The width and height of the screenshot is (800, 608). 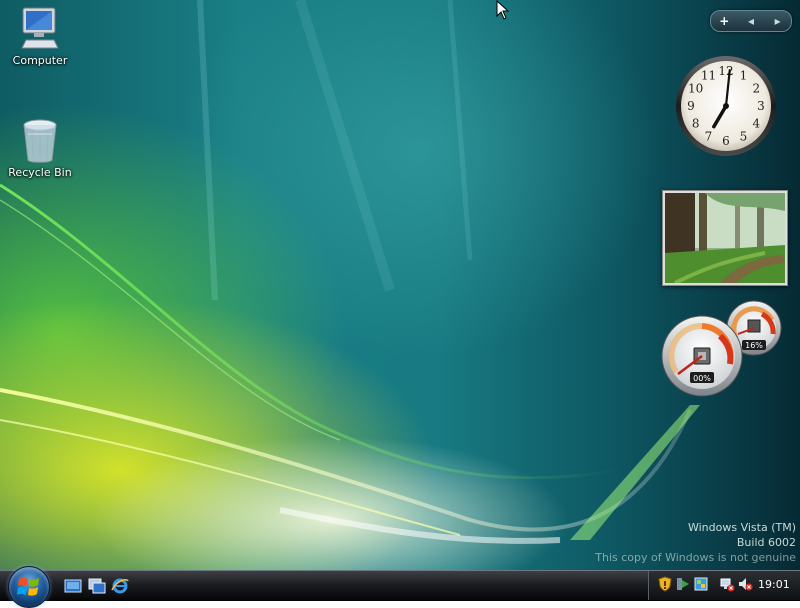 I want to click on watermark-build: Build 6002, so click(x=766, y=542).